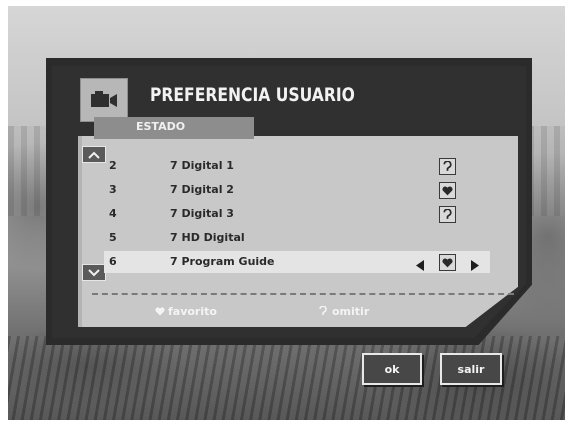 This screenshot has height=429, width=573. What do you see at coordinates (202, 165) in the screenshot?
I see `channel-name: 7 Digital 1` at bounding box center [202, 165].